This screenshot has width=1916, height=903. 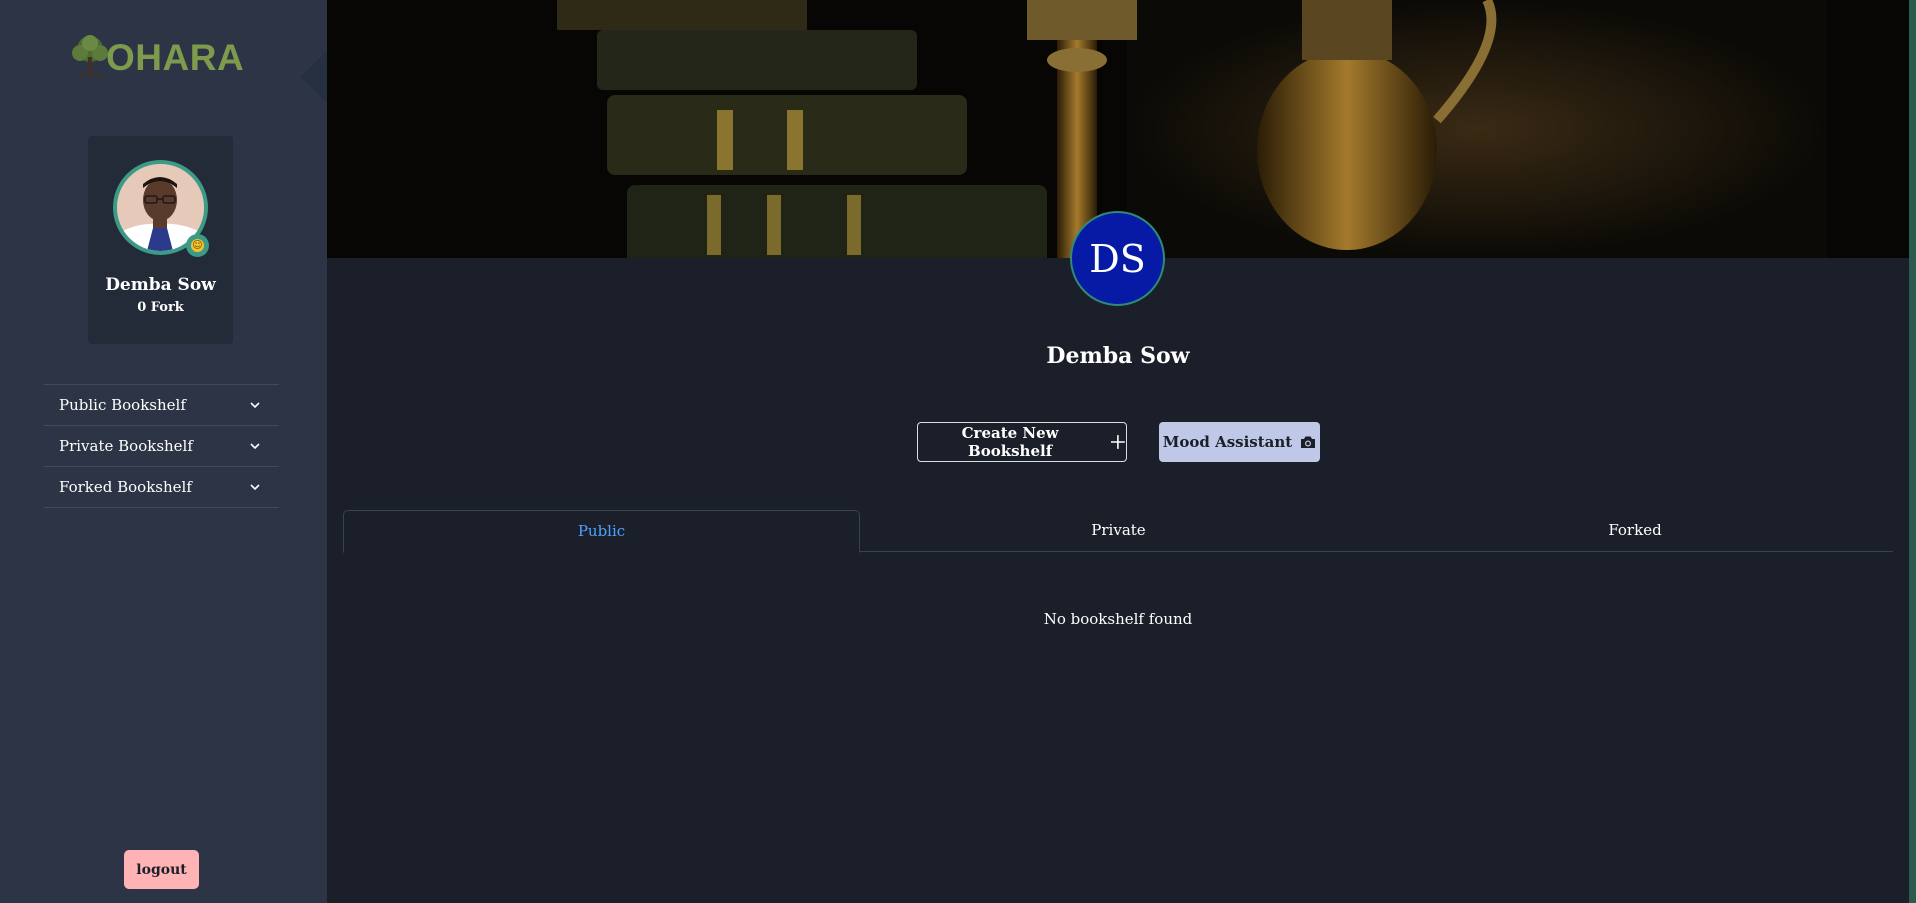 What do you see at coordinates (160, 240) in the screenshot?
I see `profile-card: ☺ Demba Sow 0 Fork` at bounding box center [160, 240].